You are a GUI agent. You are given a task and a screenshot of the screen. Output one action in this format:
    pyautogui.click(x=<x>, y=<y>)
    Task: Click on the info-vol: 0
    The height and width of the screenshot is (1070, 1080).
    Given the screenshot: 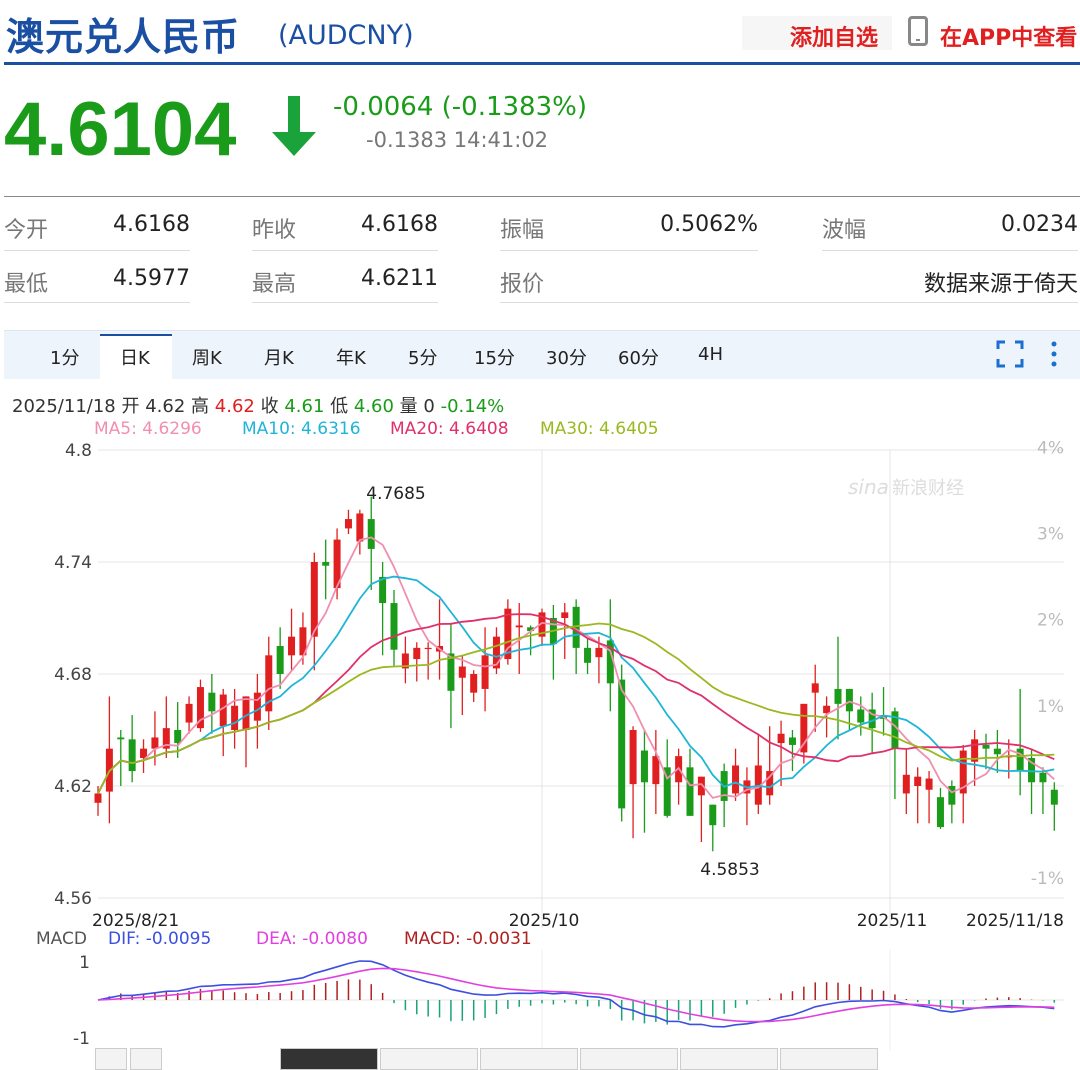 What is the action you would take?
    pyautogui.click(x=429, y=406)
    